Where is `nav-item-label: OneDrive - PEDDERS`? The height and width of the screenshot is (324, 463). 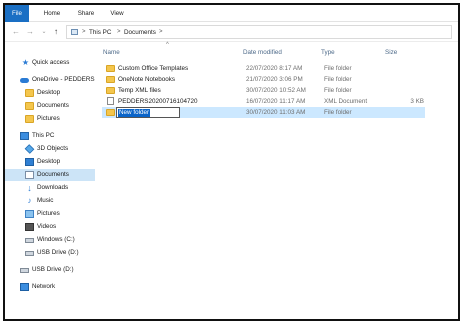 nav-item-label: OneDrive - PEDDERS is located at coordinates (63, 79).